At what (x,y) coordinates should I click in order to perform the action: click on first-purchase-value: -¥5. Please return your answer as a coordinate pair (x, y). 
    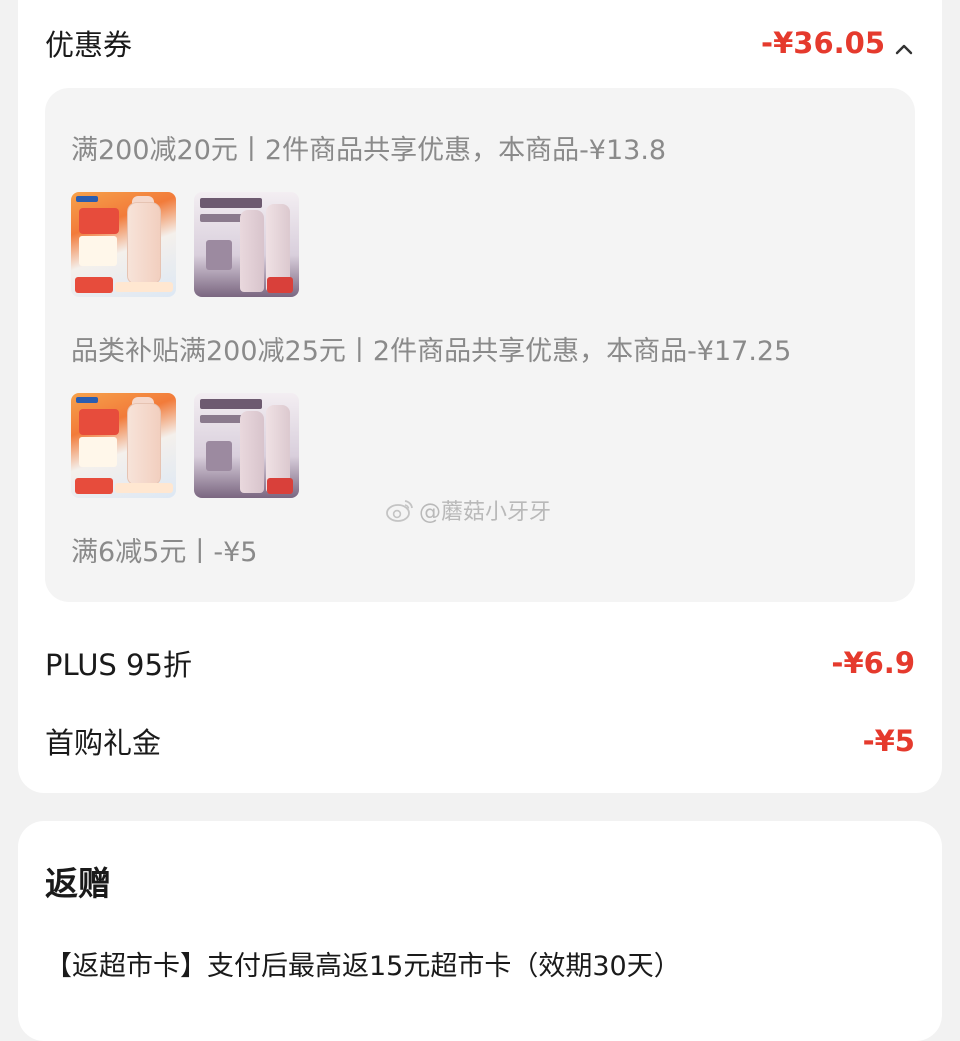
    Looking at the image, I should click on (888, 741).